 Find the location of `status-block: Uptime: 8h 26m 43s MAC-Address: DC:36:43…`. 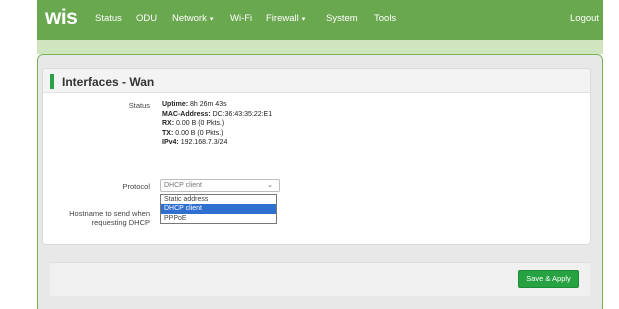

status-block: Uptime: 8h 26m 43s MAC-Address: DC:36:43… is located at coordinates (217, 123).